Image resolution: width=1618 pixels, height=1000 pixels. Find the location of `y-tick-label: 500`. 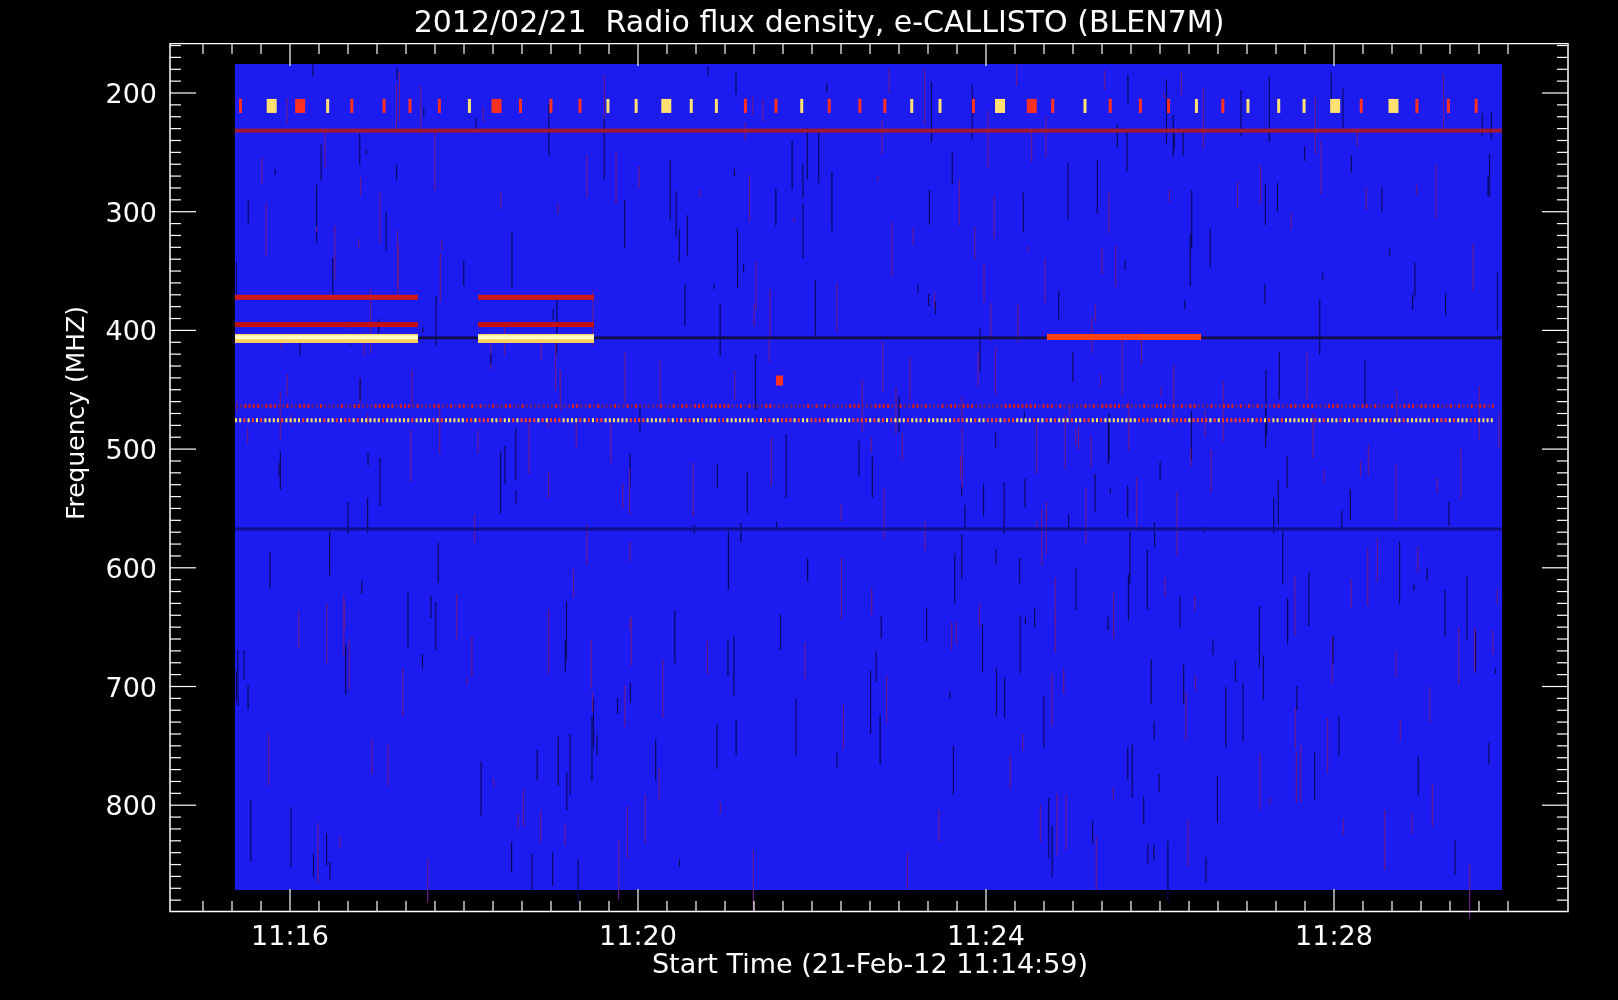

y-tick-label: 500 is located at coordinates (131, 450).